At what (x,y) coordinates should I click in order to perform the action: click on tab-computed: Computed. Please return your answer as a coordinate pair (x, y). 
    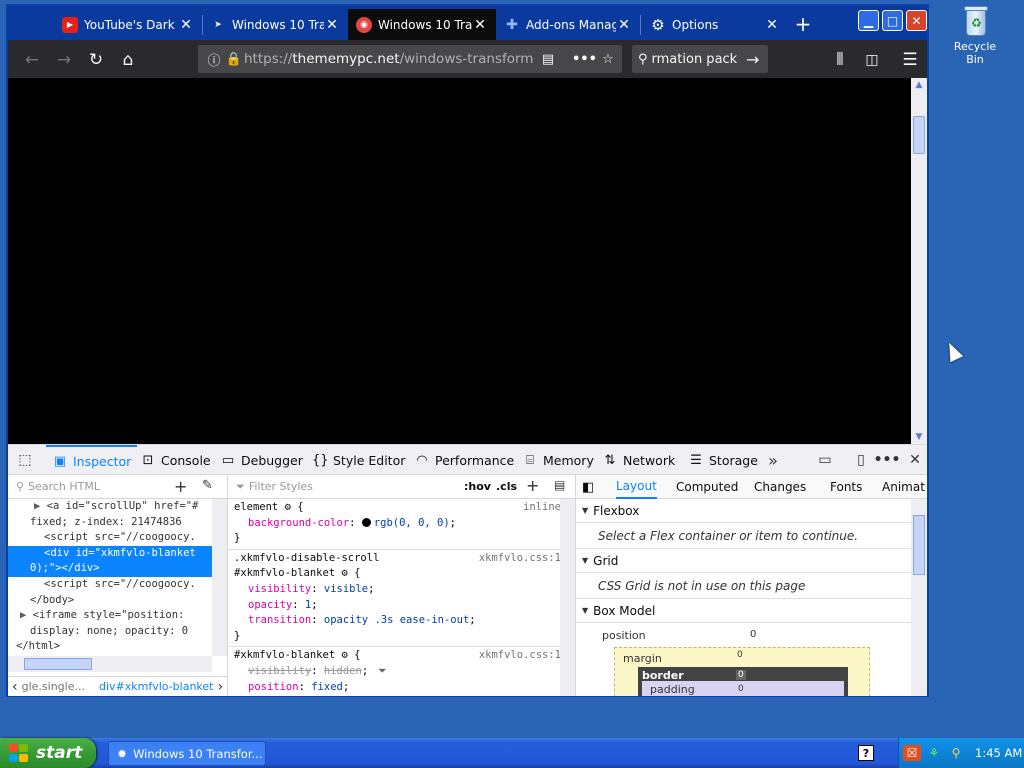
    Looking at the image, I should click on (707, 487).